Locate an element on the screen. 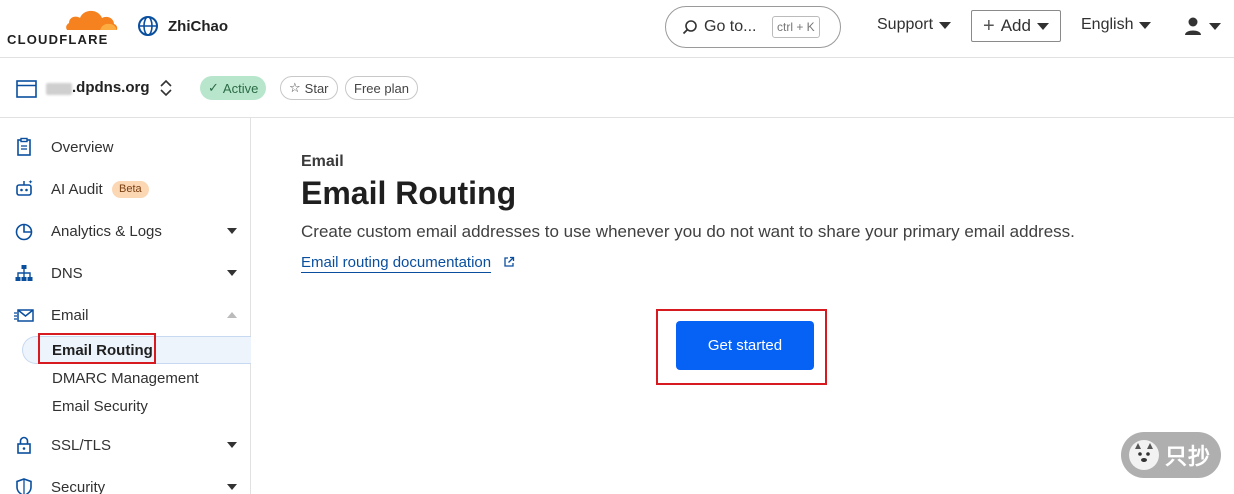  support-menu: Support is located at coordinates (914, 25).